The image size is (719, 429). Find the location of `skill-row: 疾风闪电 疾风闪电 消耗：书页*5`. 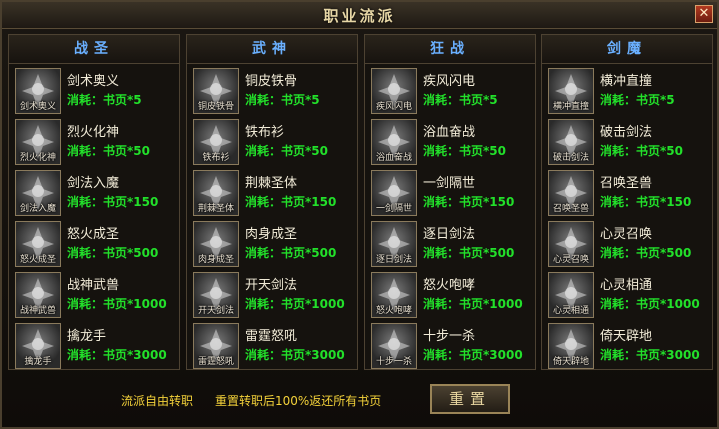

skill-row: 疾风闪电 疾风闪电 消耗：书页*5 is located at coordinates (450, 90).